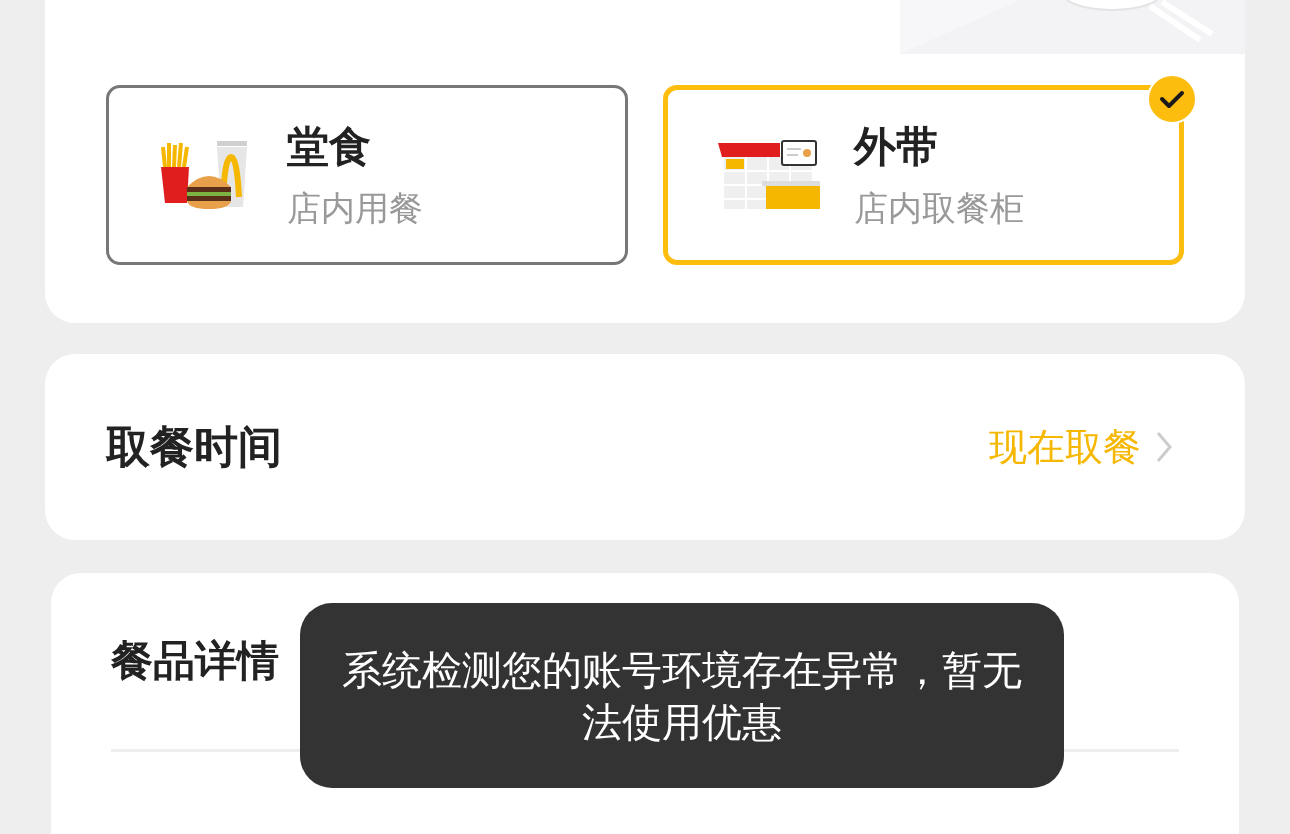 This screenshot has width=1290, height=834. What do you see at coordinates (1164, 447) in the screenshot?
I see `chevron-right-icon` at bounding box center [1164, 447].